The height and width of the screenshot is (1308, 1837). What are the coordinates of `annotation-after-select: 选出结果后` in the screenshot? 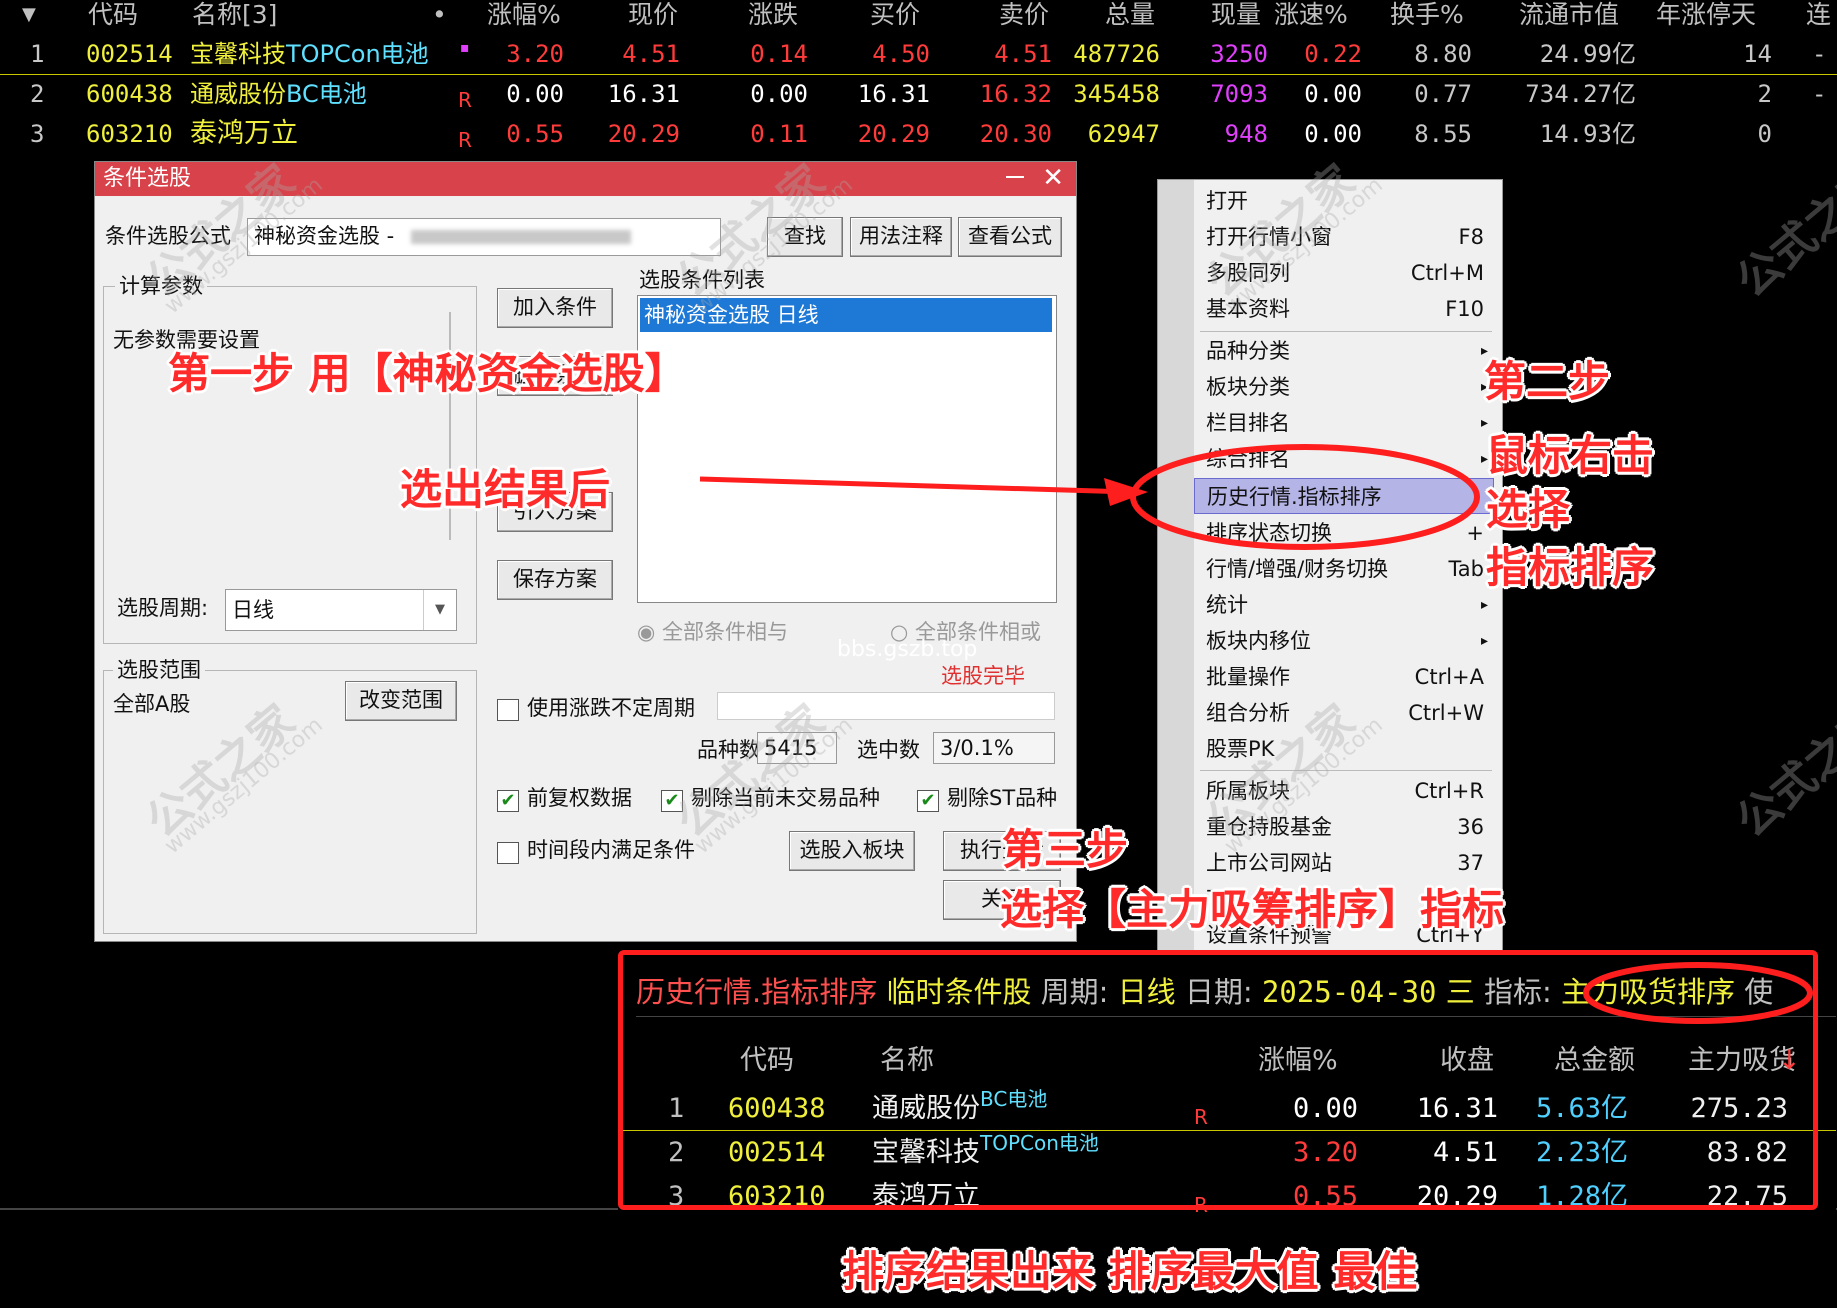 It's located at (505, 489).